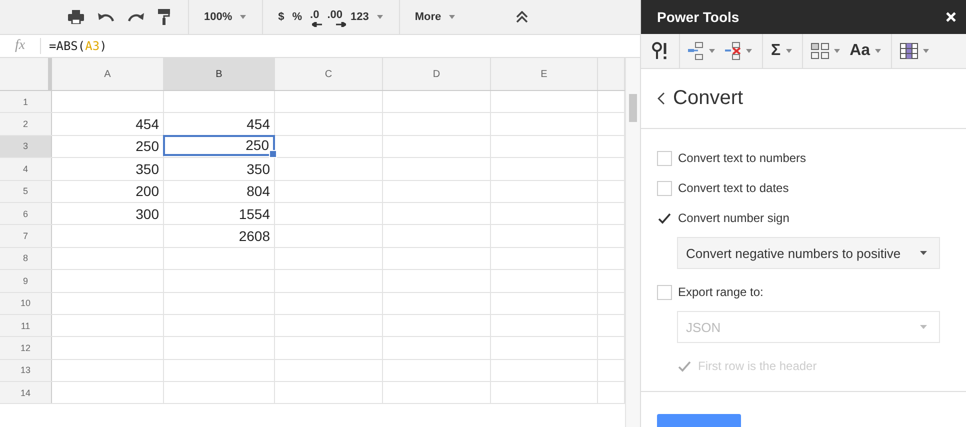 The height and width of the screenshot is (427, 966). What do you see at coordinates (660, 51) in the screenshot?
I see `hint-icon` at bounding box center [660, 51].